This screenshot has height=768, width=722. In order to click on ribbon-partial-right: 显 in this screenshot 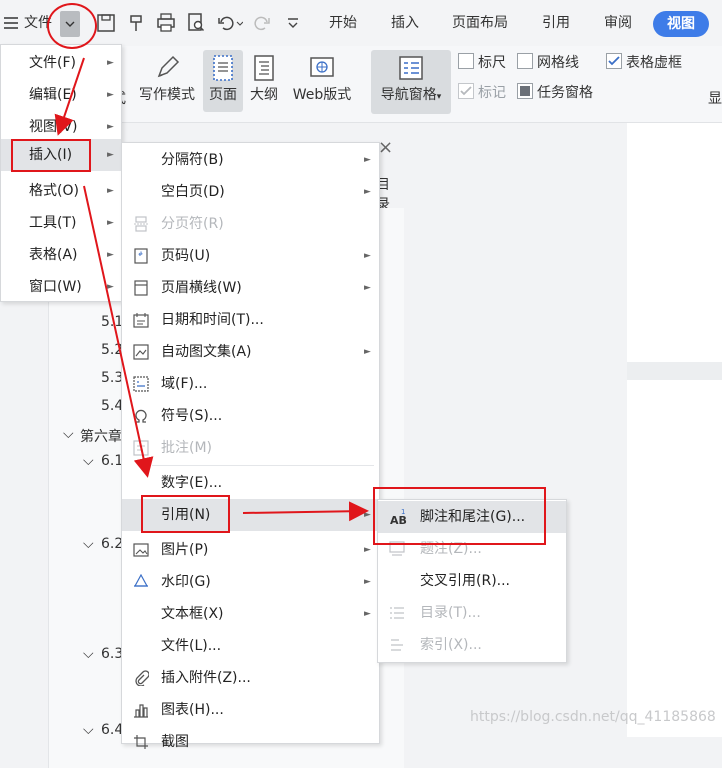, I will do `click(715, 99)`.